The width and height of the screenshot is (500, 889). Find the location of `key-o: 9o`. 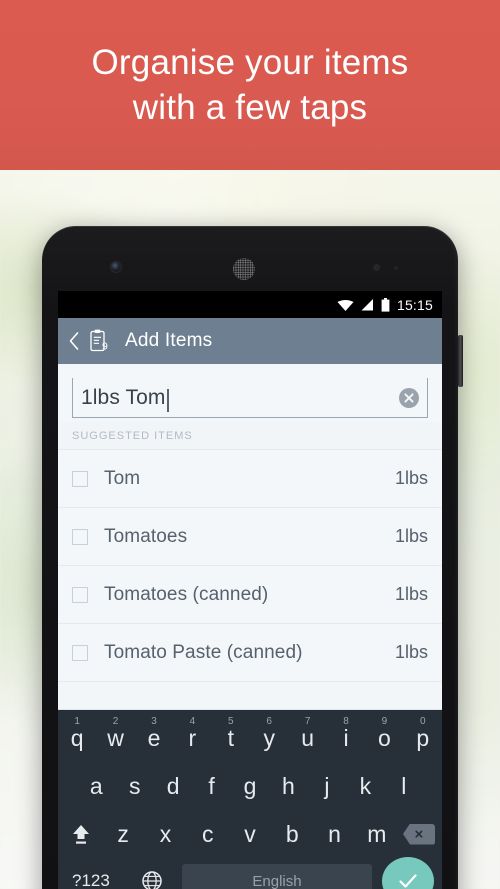

key-o: 9o is located at coordinates (384, 734).